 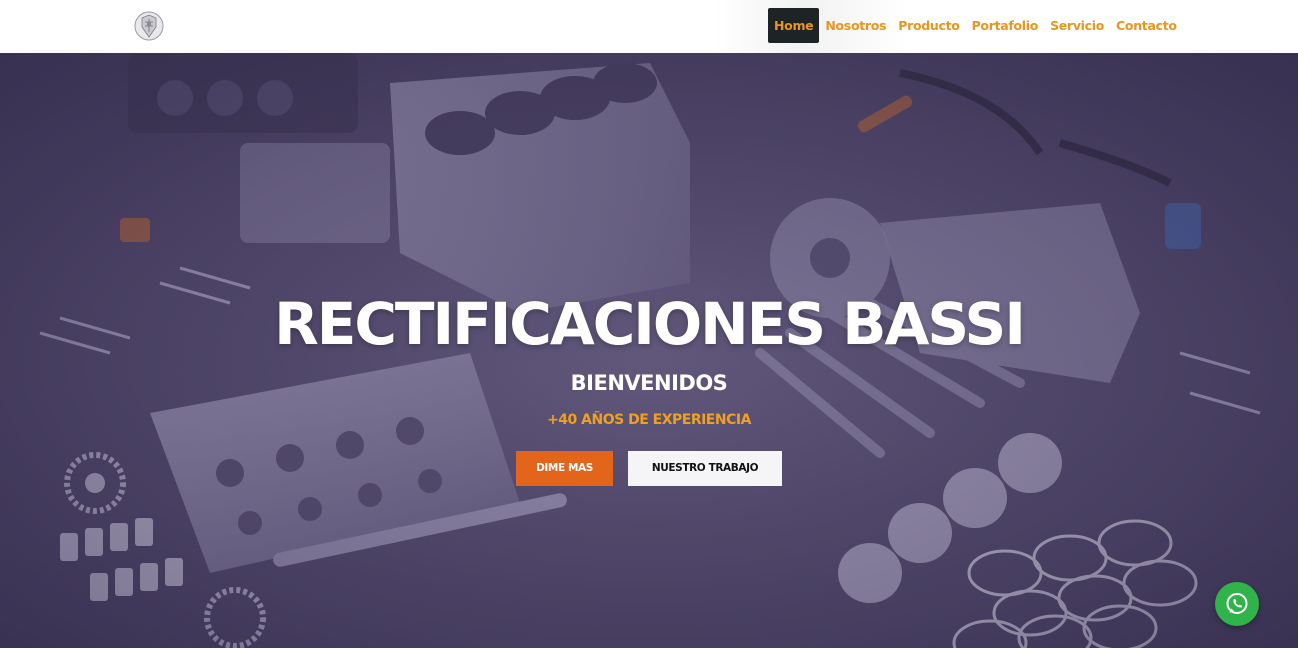 What do you see at coordinates (649, 383) in the screenshot?
I see `hero-subtitle: BIENVENIDOS` at bounding box center [649, 383].